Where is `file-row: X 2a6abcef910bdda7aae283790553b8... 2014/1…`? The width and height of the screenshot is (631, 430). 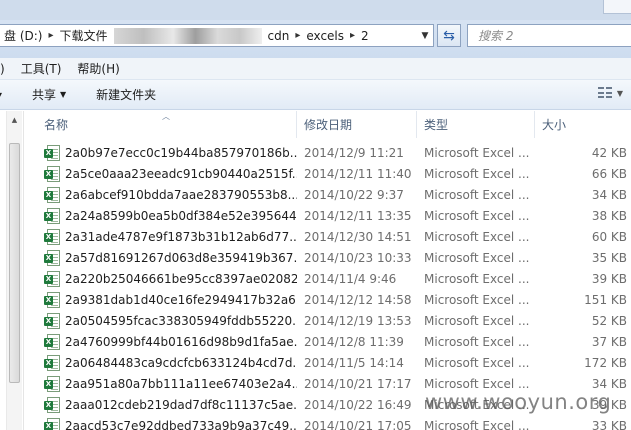 file-row: X 2a6abcef910bdda7aae283790553b8... 2014/1… is located at coordinates (328, 194).